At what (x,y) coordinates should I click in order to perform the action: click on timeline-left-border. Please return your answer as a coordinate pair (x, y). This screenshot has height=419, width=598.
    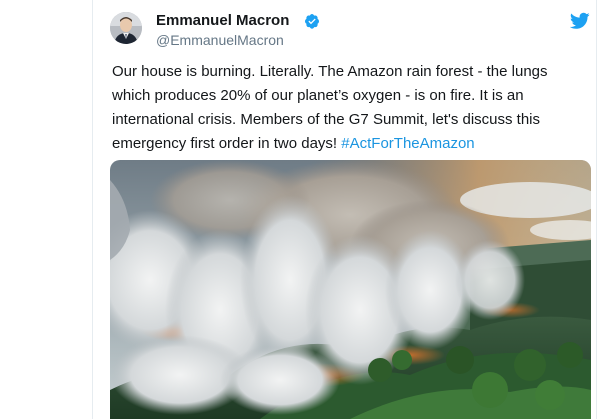
    Looking at the image, I should click on (92, 209).